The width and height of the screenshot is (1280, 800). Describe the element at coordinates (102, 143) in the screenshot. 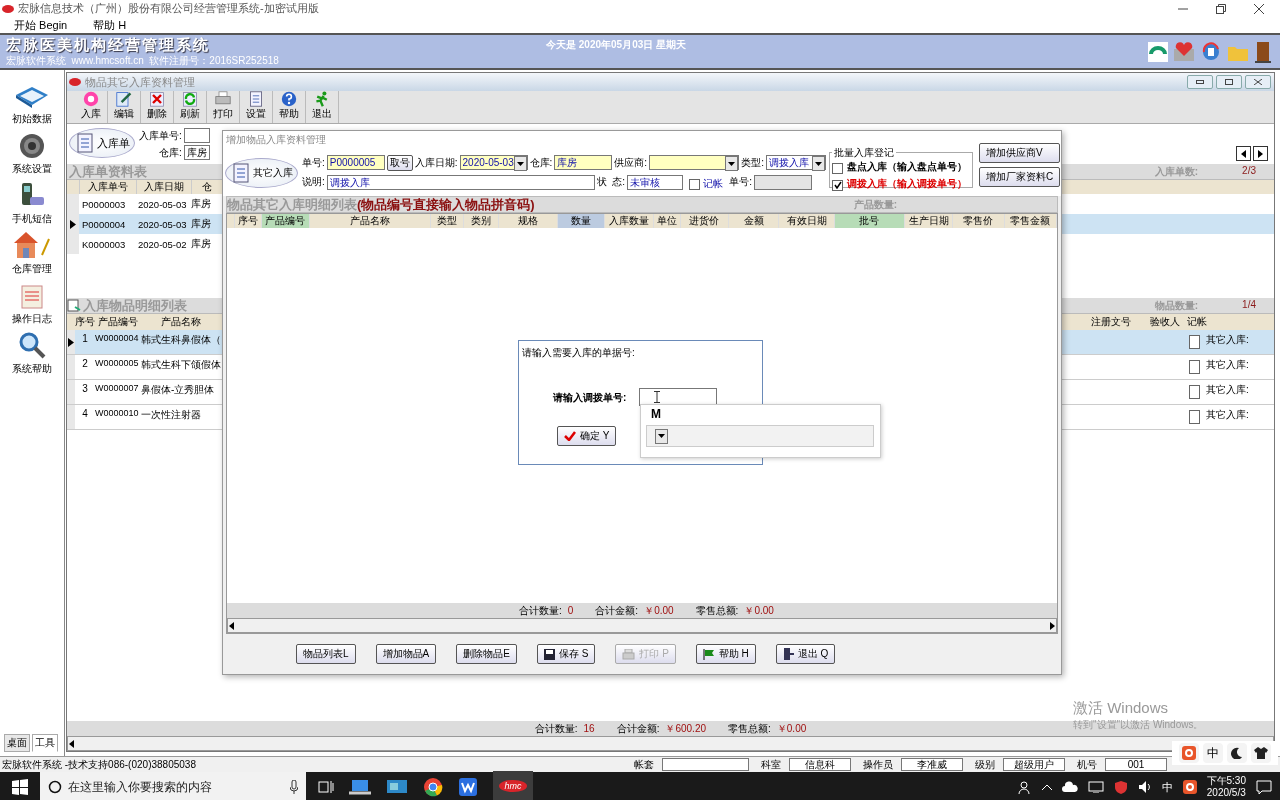

I see `receipt-badge: 入库单` at that location.